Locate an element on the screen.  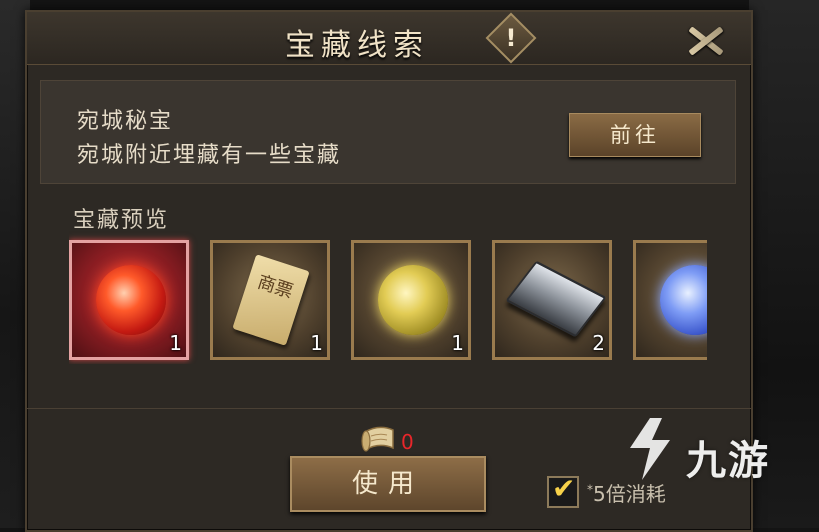
quest-description: 宛城附近埋藏有一些宝藏 is located at coordinates (209, 155).